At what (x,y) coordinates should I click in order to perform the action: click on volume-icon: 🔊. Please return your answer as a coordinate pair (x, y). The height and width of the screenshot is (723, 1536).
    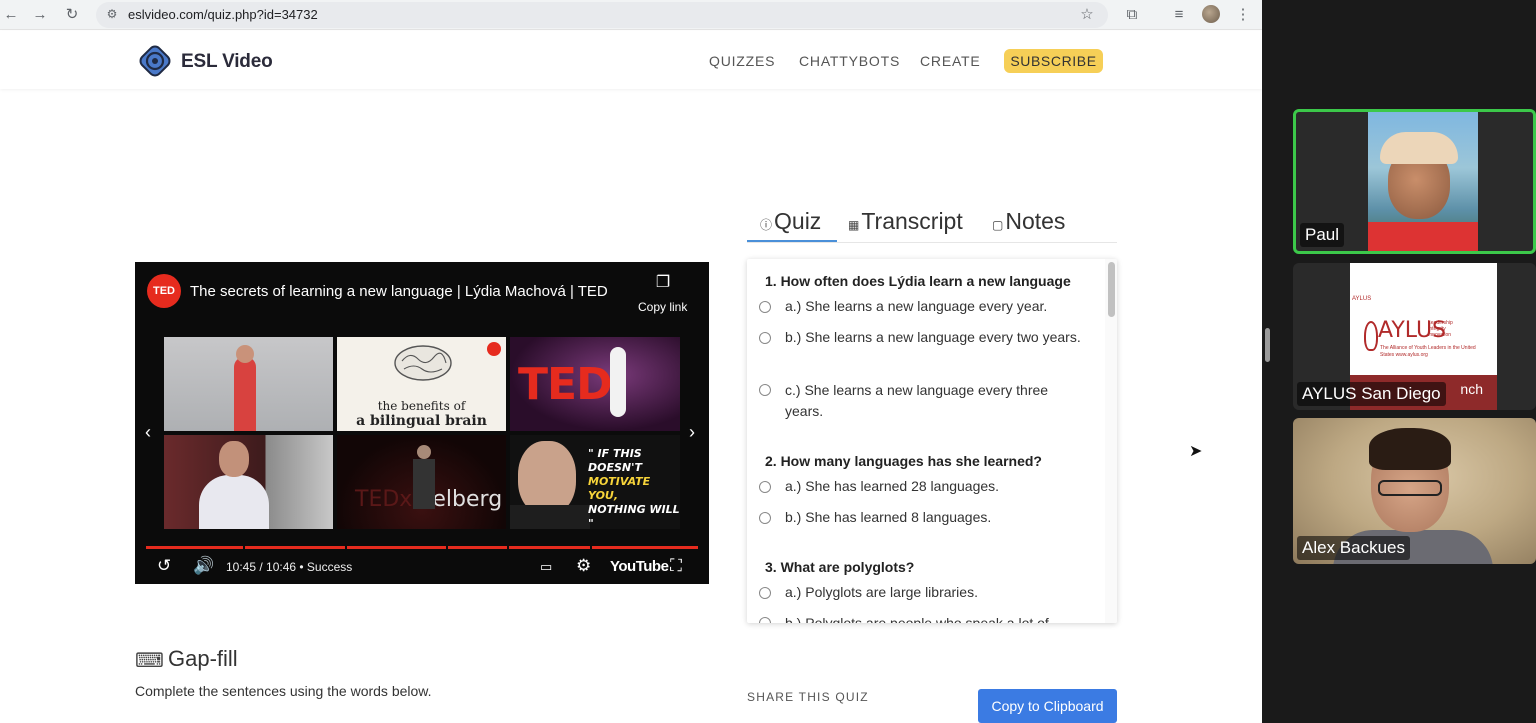
    Looking at the image, I should click on (203, 566).